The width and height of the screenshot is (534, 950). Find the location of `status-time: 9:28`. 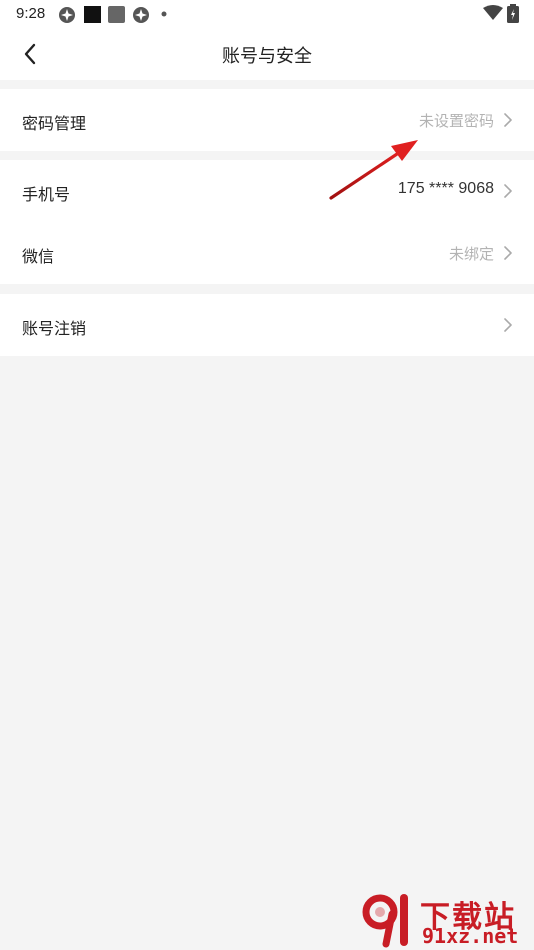

status-time: 9:28 is located at coordinates (31, 13).